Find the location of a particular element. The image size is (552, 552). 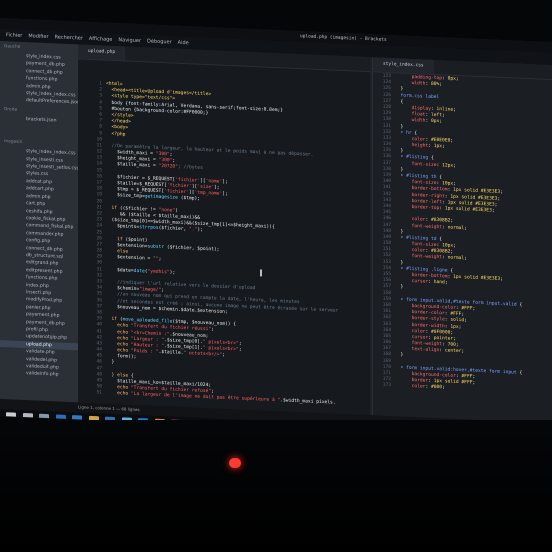

code-token: #000 is located at coordinates (436, 388).